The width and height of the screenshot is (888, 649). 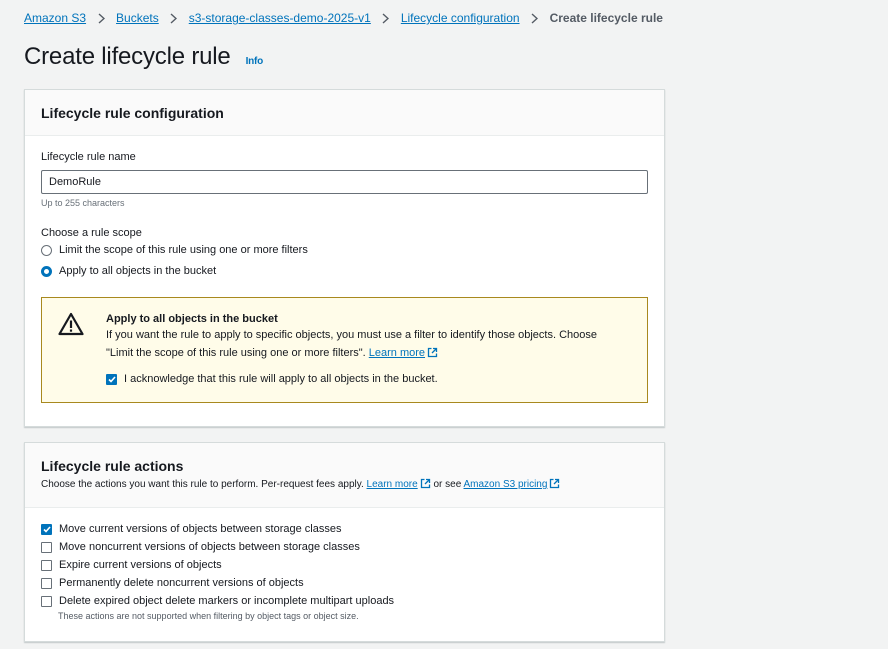 I want to click on page-title-text: Create lifecycle rule, so click(x=127, y=56).